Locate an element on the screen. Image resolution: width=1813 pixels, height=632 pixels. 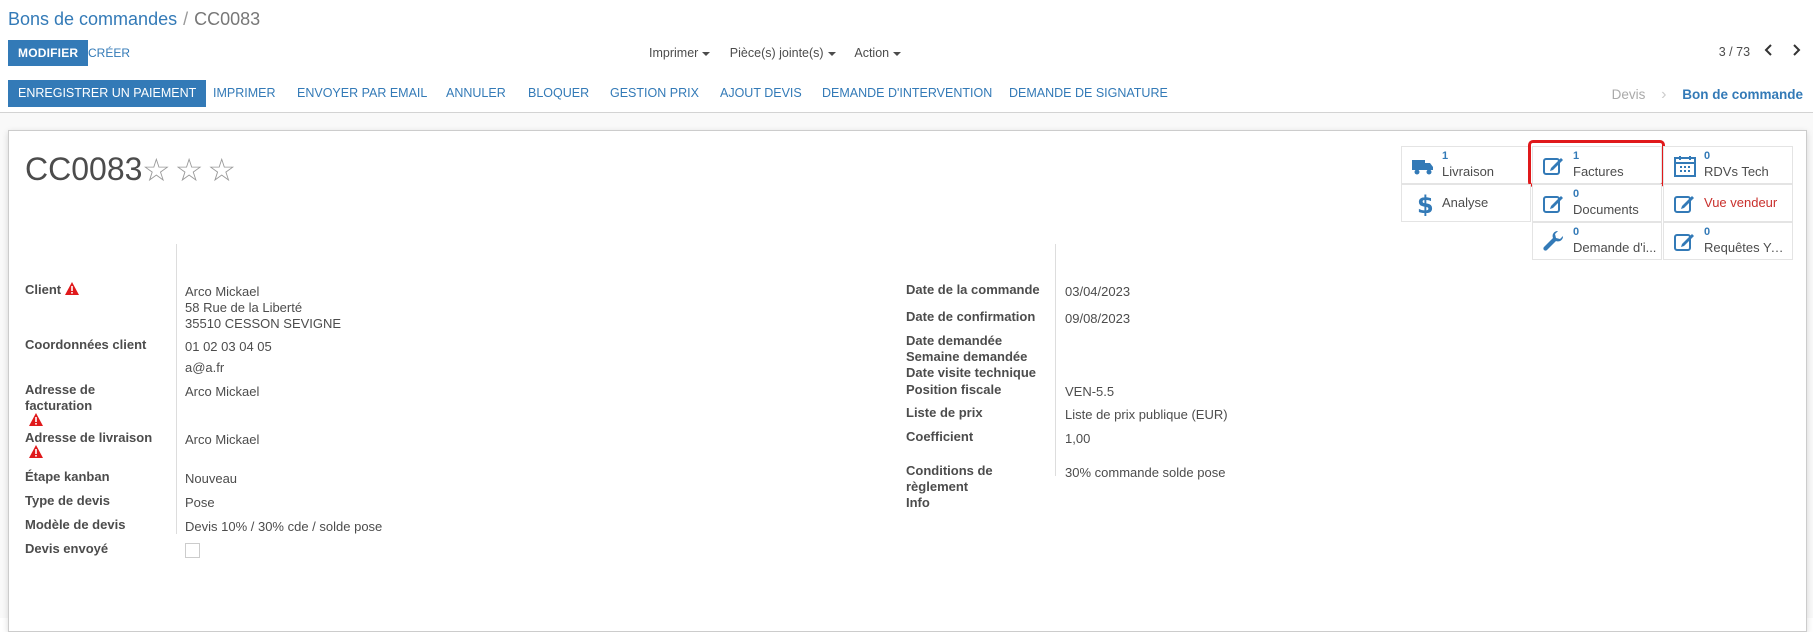
pricelist-value-link: Liste de prix publique (EUR) is located at coordinates (1146, 414).